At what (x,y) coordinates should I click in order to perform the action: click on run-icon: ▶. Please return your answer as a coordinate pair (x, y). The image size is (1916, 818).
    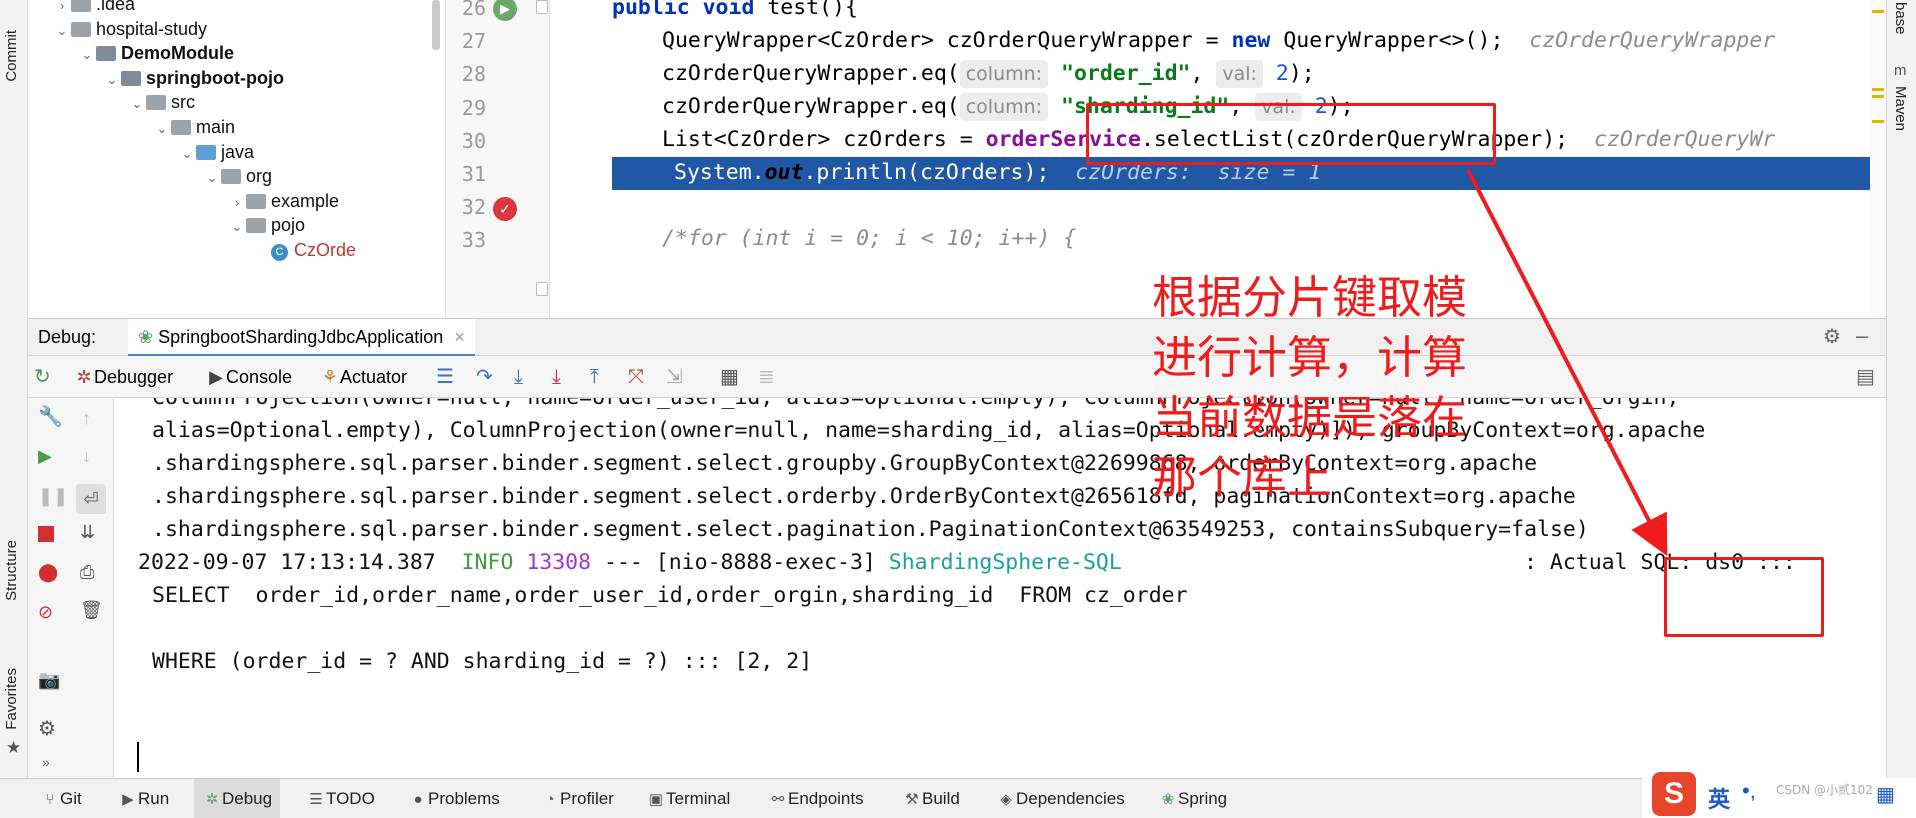
    Looking at the image, I should click on (128, 799).